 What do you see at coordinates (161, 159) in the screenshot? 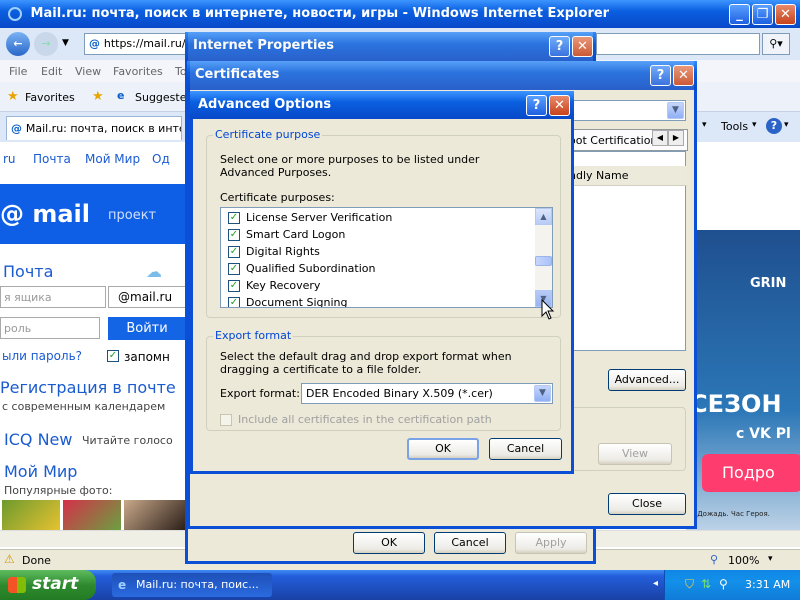
I see `nav-od: Од` at bounding box center [161, 159].